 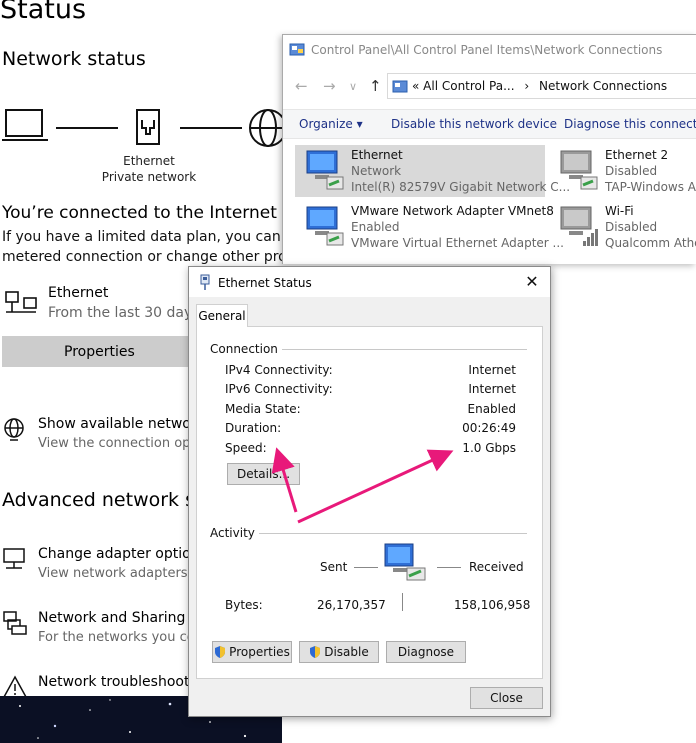 What do you see at coordinates (244, 605) in the screenshot?
I see `bytes-label: Bytes:` at bounding box center [244, 605].